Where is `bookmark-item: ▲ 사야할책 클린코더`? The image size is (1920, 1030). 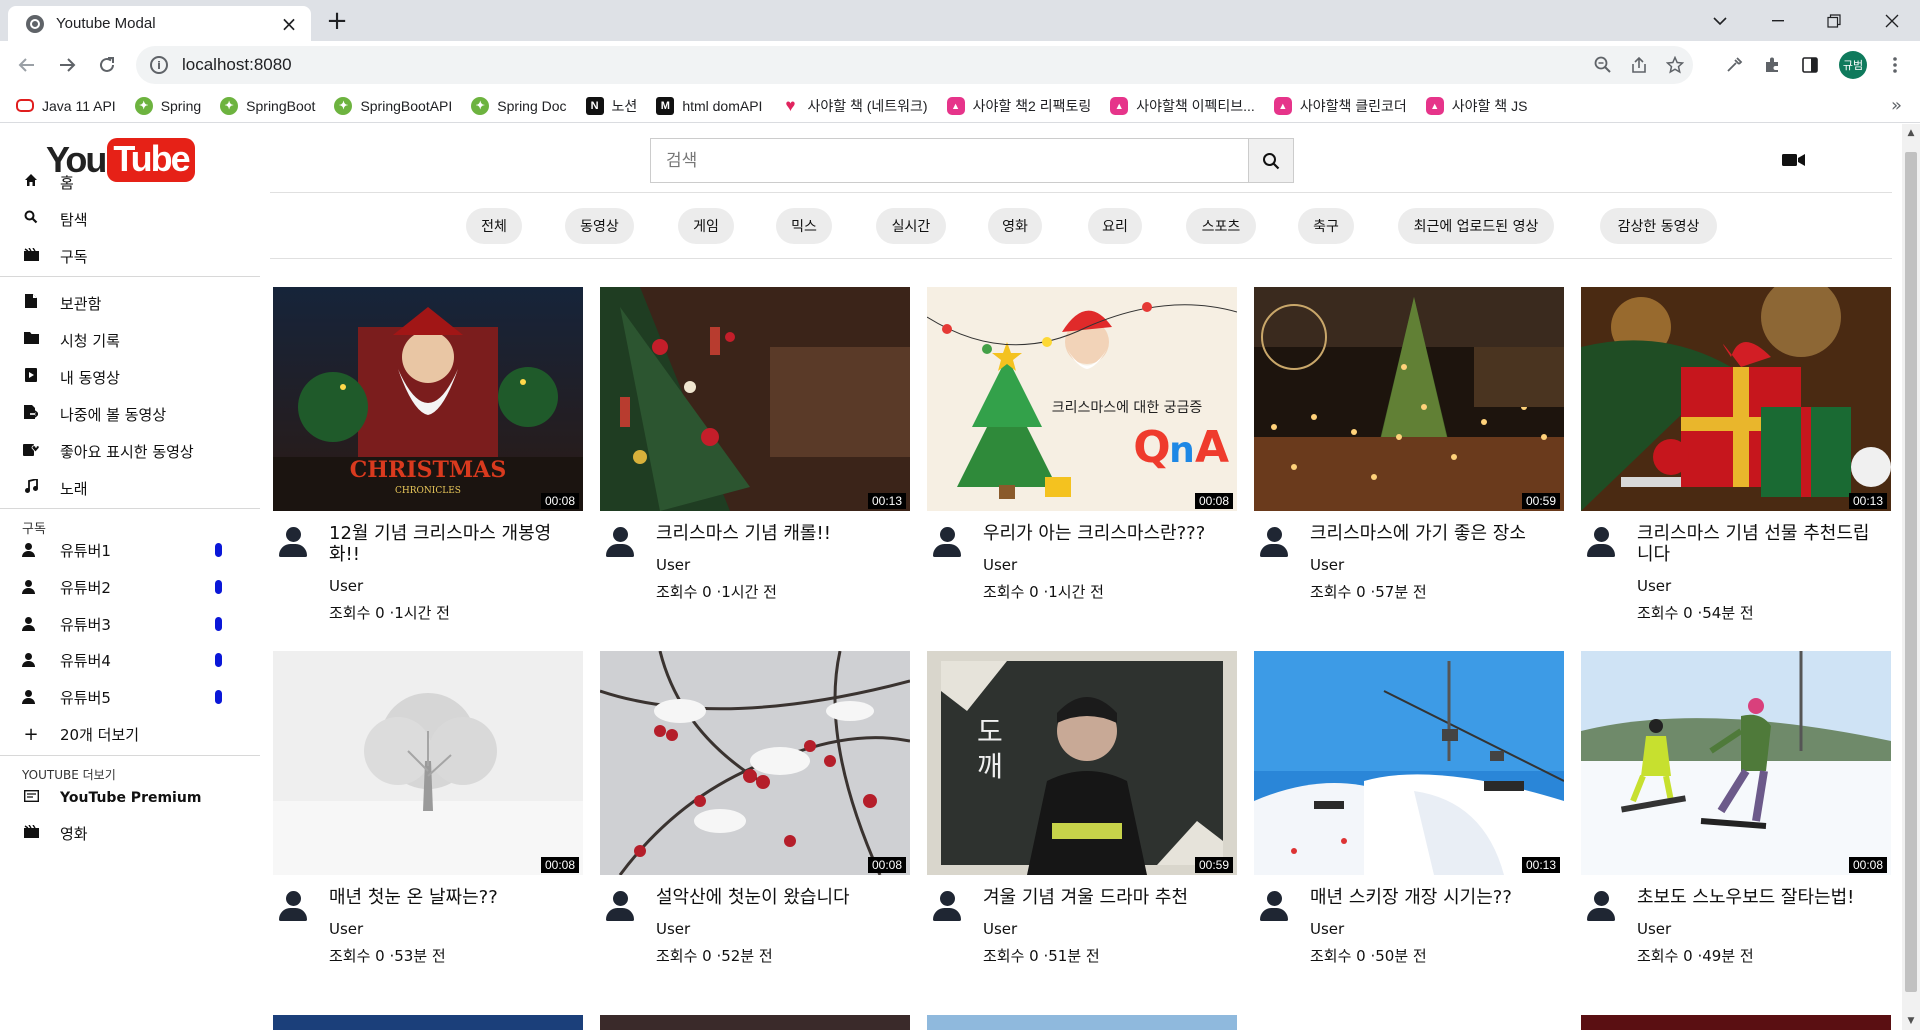 bookmark-item: ▲ 사야할책 클린코더 is located at coordinates (1340, 106).